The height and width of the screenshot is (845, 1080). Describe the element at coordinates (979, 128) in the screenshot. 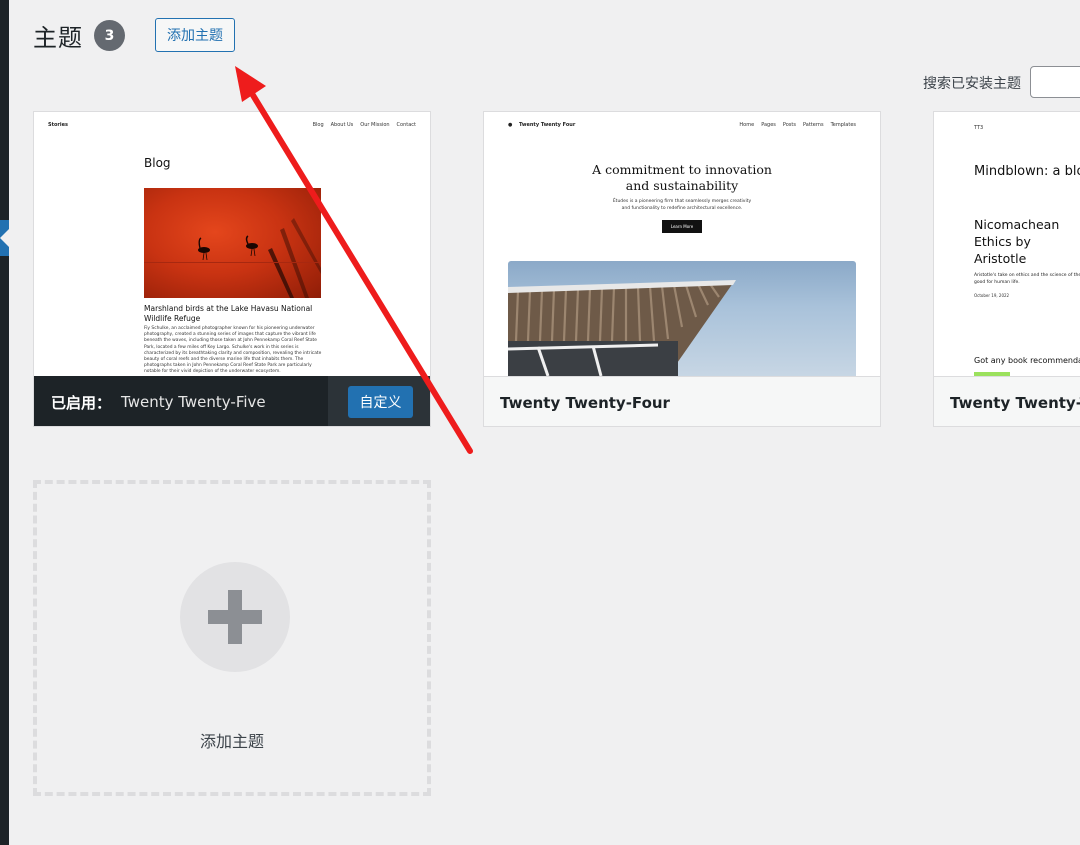

I see `preview-logo: TT3` at that location.